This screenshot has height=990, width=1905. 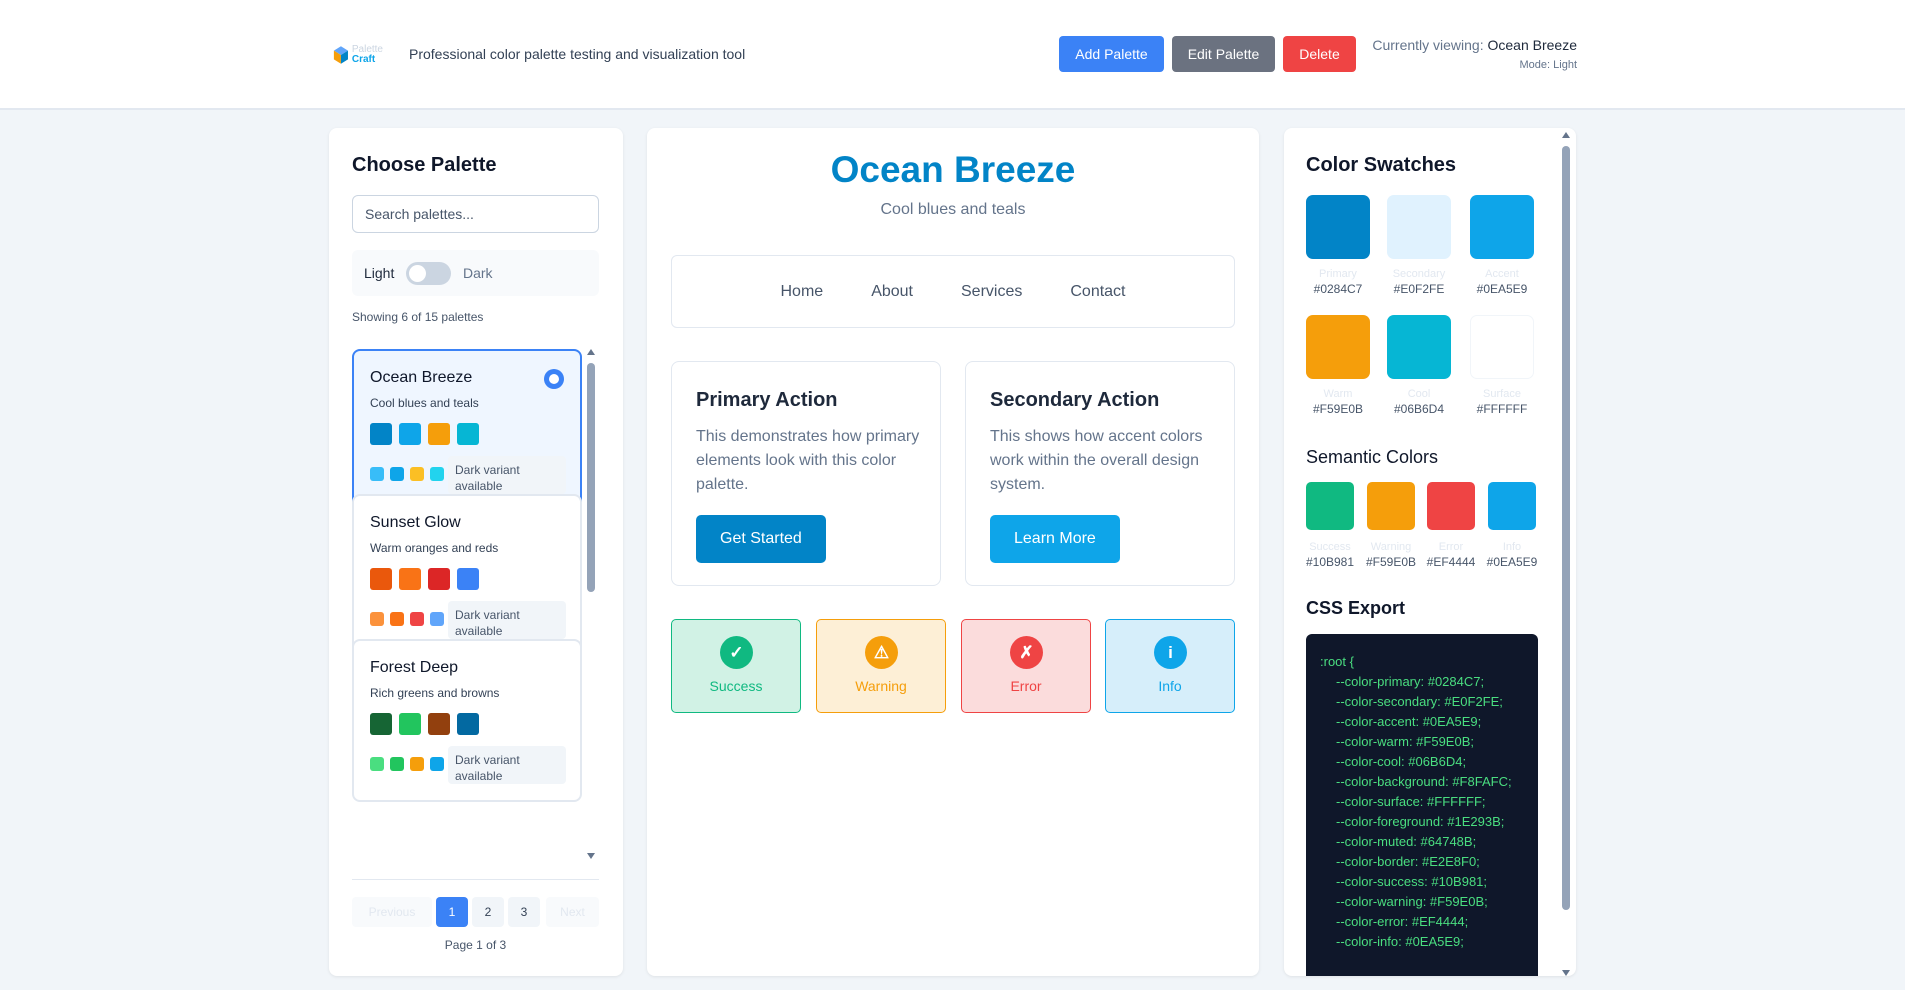 I want to click on palette-description: Rich greens and browns, so click(x=435, y=693).